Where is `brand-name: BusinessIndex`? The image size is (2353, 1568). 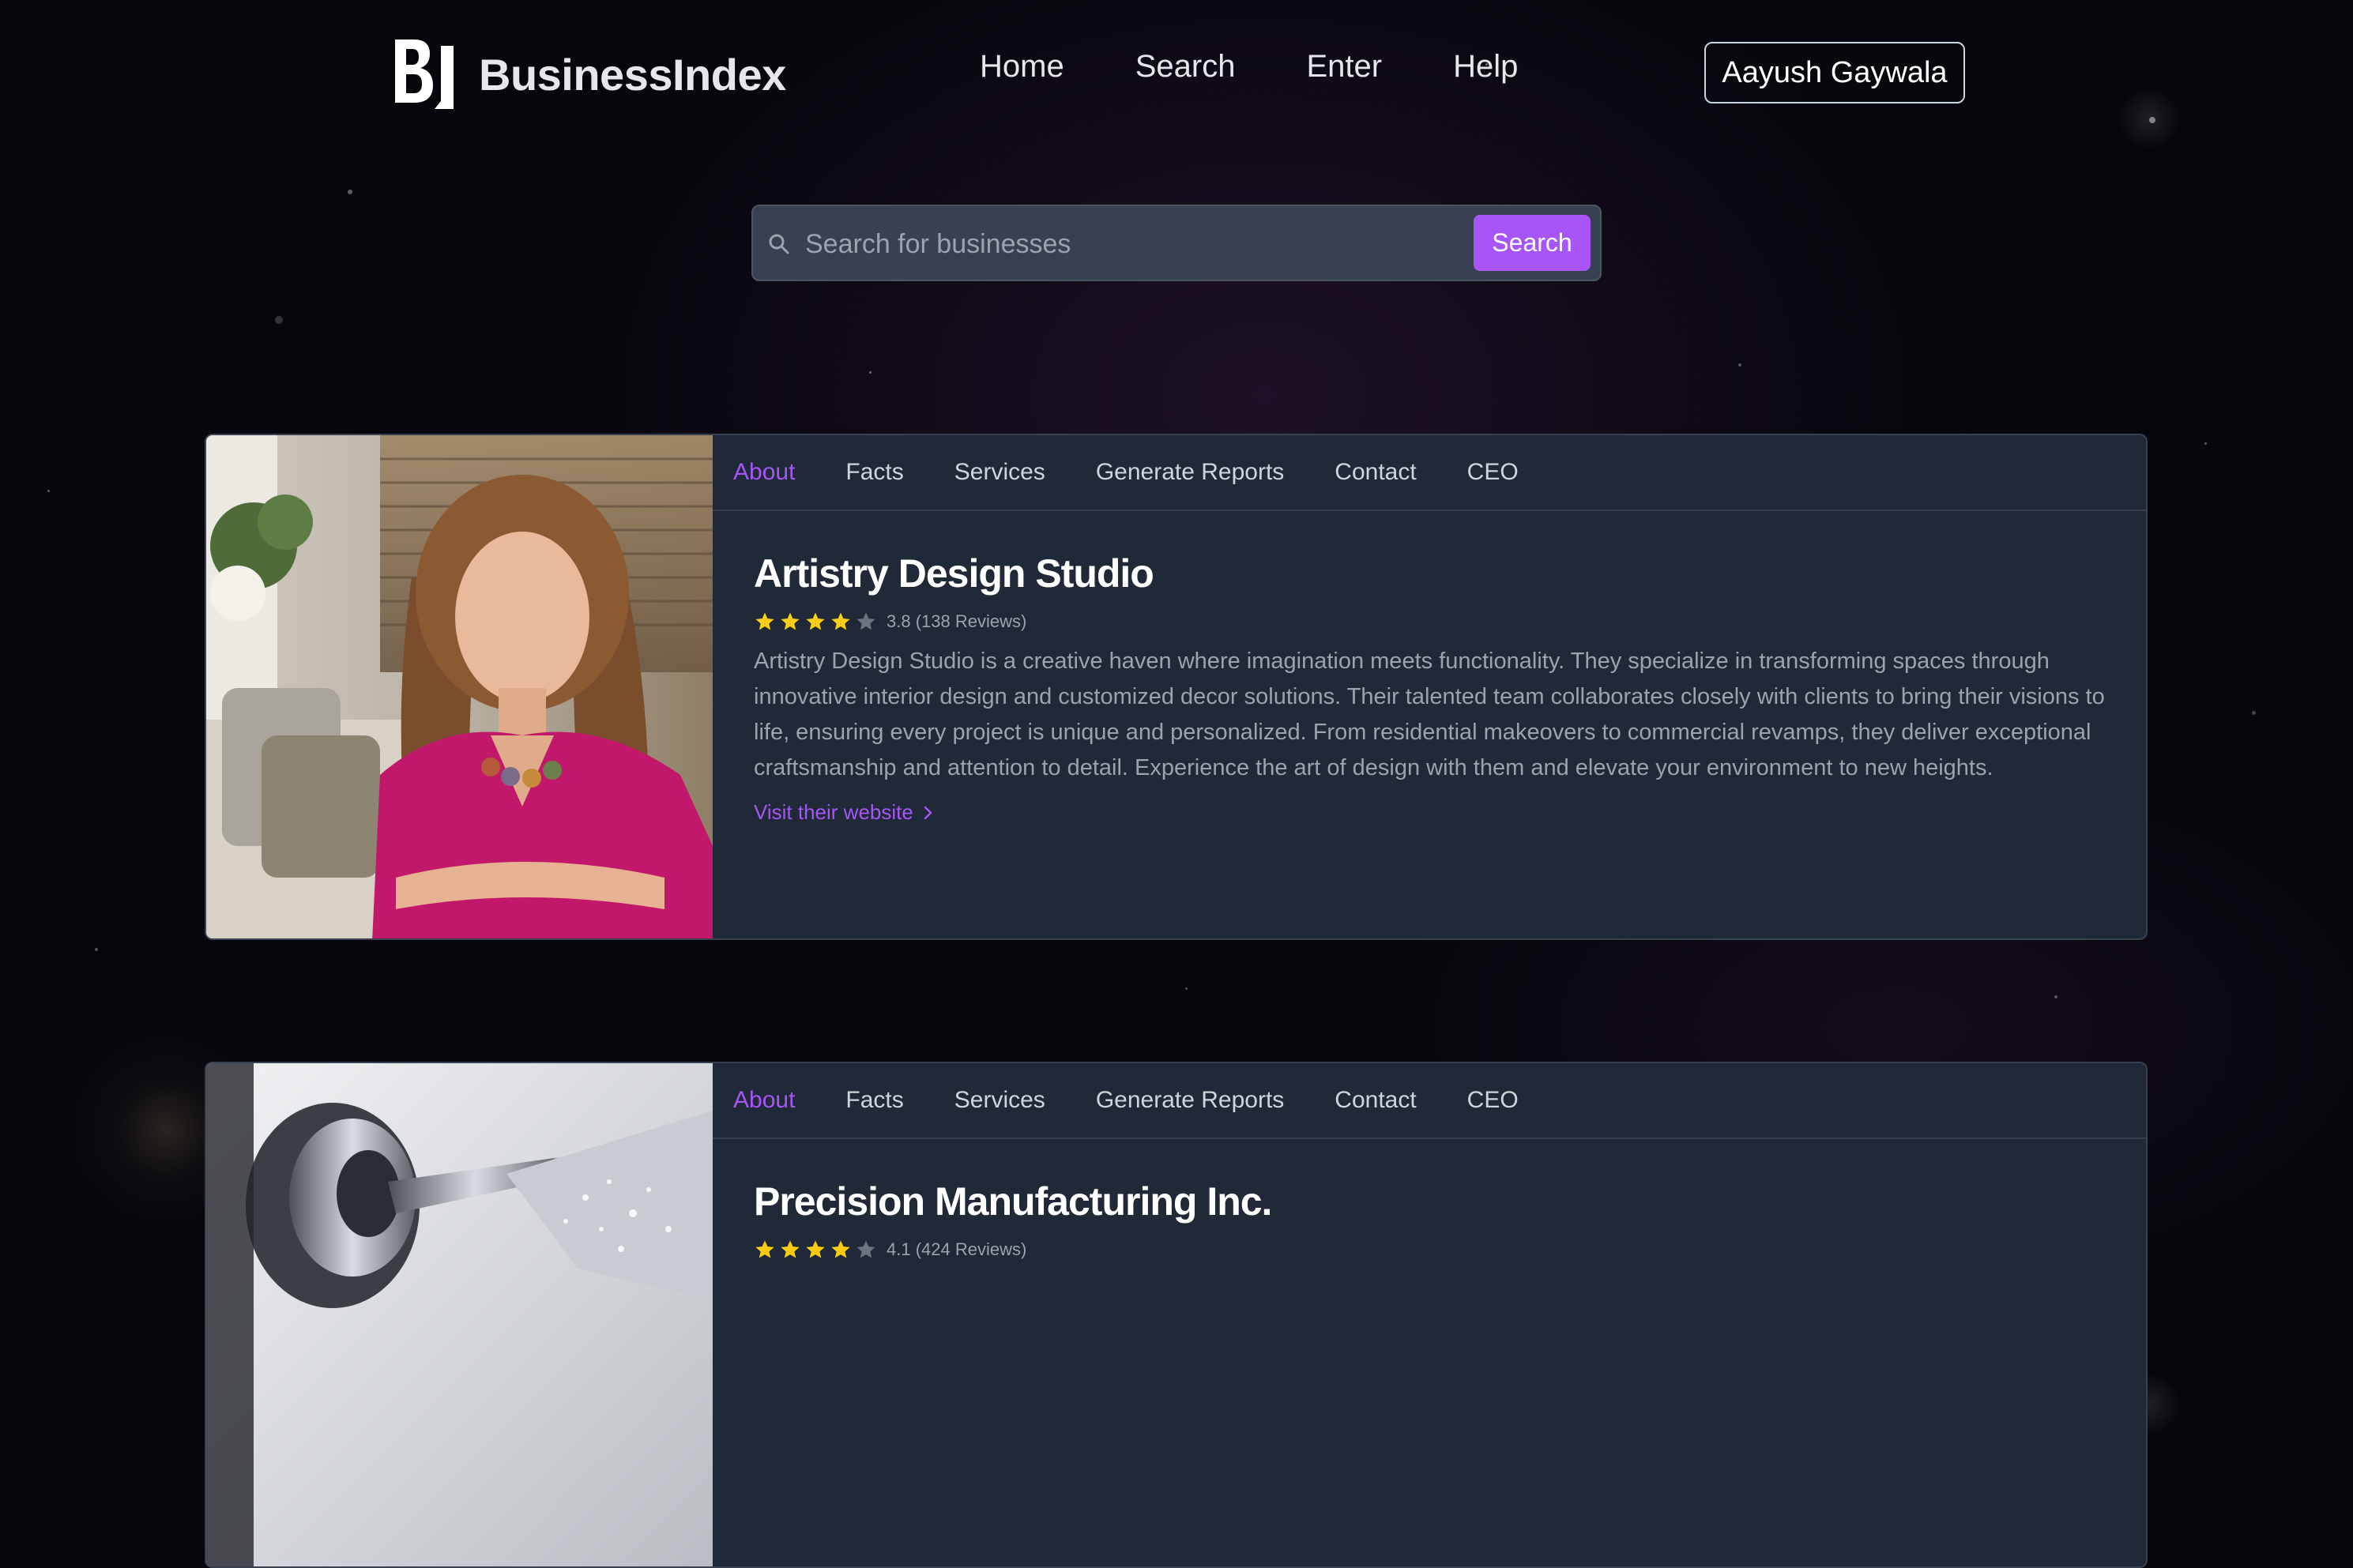 brand-name: BusinessIndex is located at coordinates (633, 74).